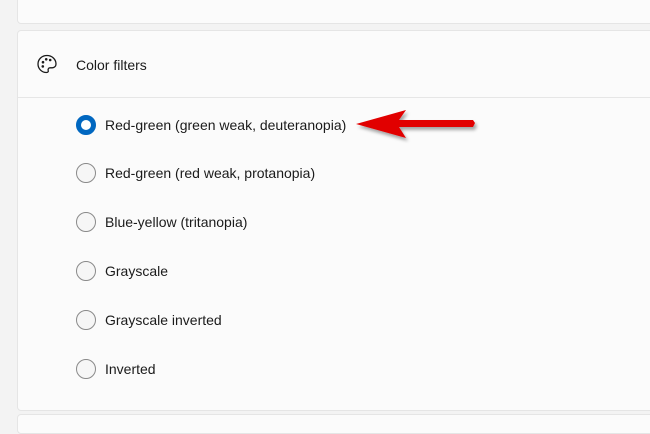 This screenshot has width=650, height=434. I want to click on radio-option-deuteranopia: Red-green (green weak, deuteranopia), so click(211, 125).